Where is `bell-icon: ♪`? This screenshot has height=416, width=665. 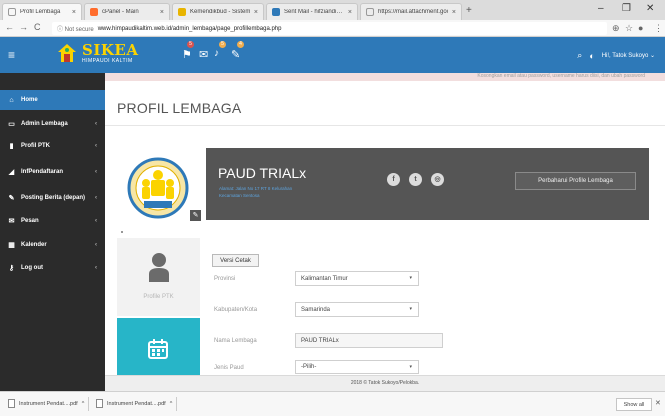
bell-icon: ♪ is located at coordinates (216, 53).